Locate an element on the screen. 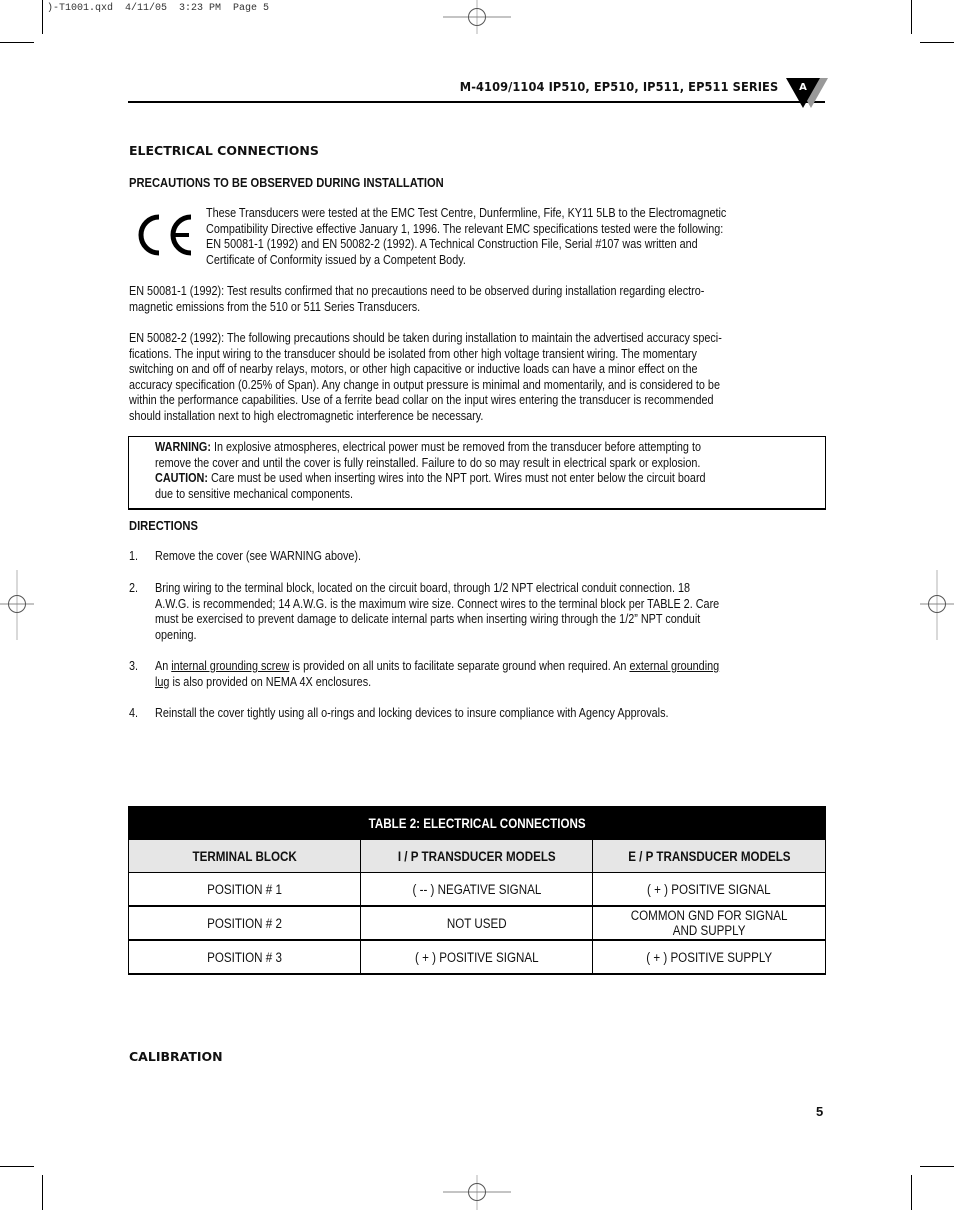 The width and height of the screenshot is (954, 1210). text-span: An is located at coordinates (163, 666).